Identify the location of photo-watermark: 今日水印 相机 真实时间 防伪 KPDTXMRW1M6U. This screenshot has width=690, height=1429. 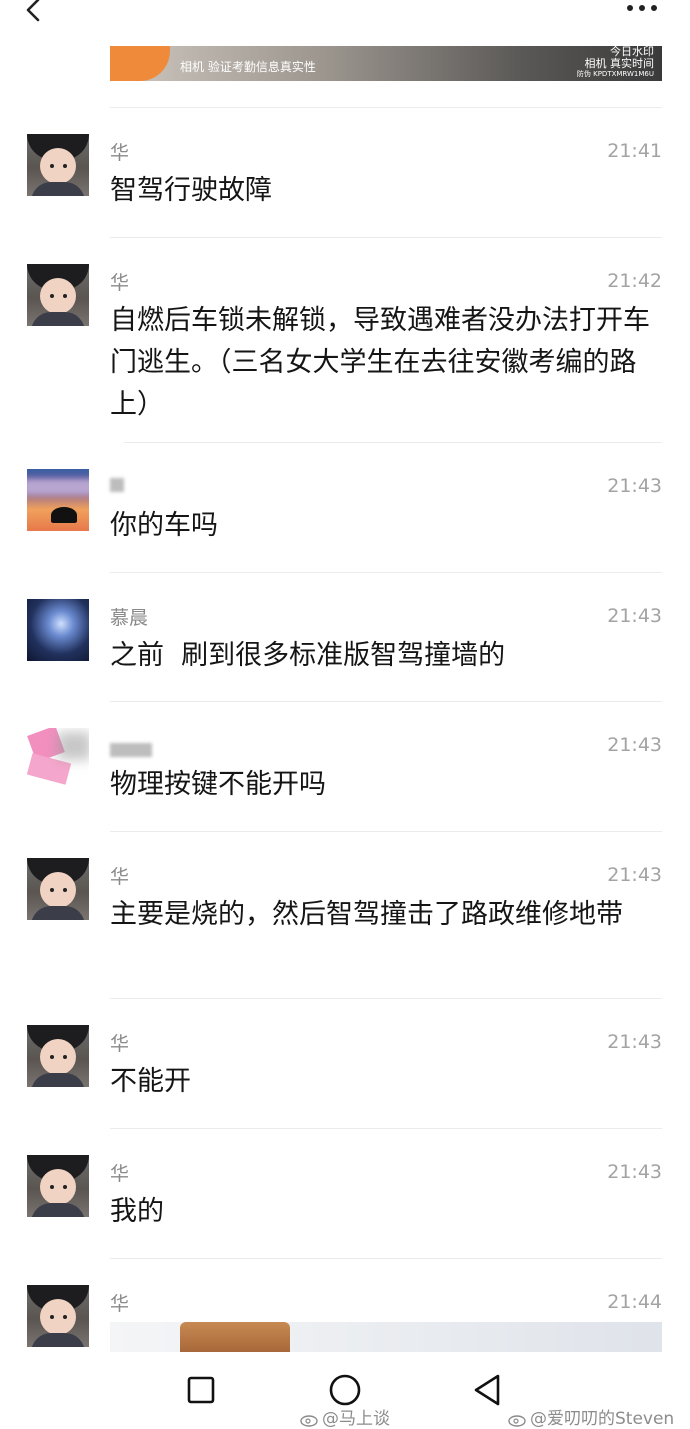
(615, 62).